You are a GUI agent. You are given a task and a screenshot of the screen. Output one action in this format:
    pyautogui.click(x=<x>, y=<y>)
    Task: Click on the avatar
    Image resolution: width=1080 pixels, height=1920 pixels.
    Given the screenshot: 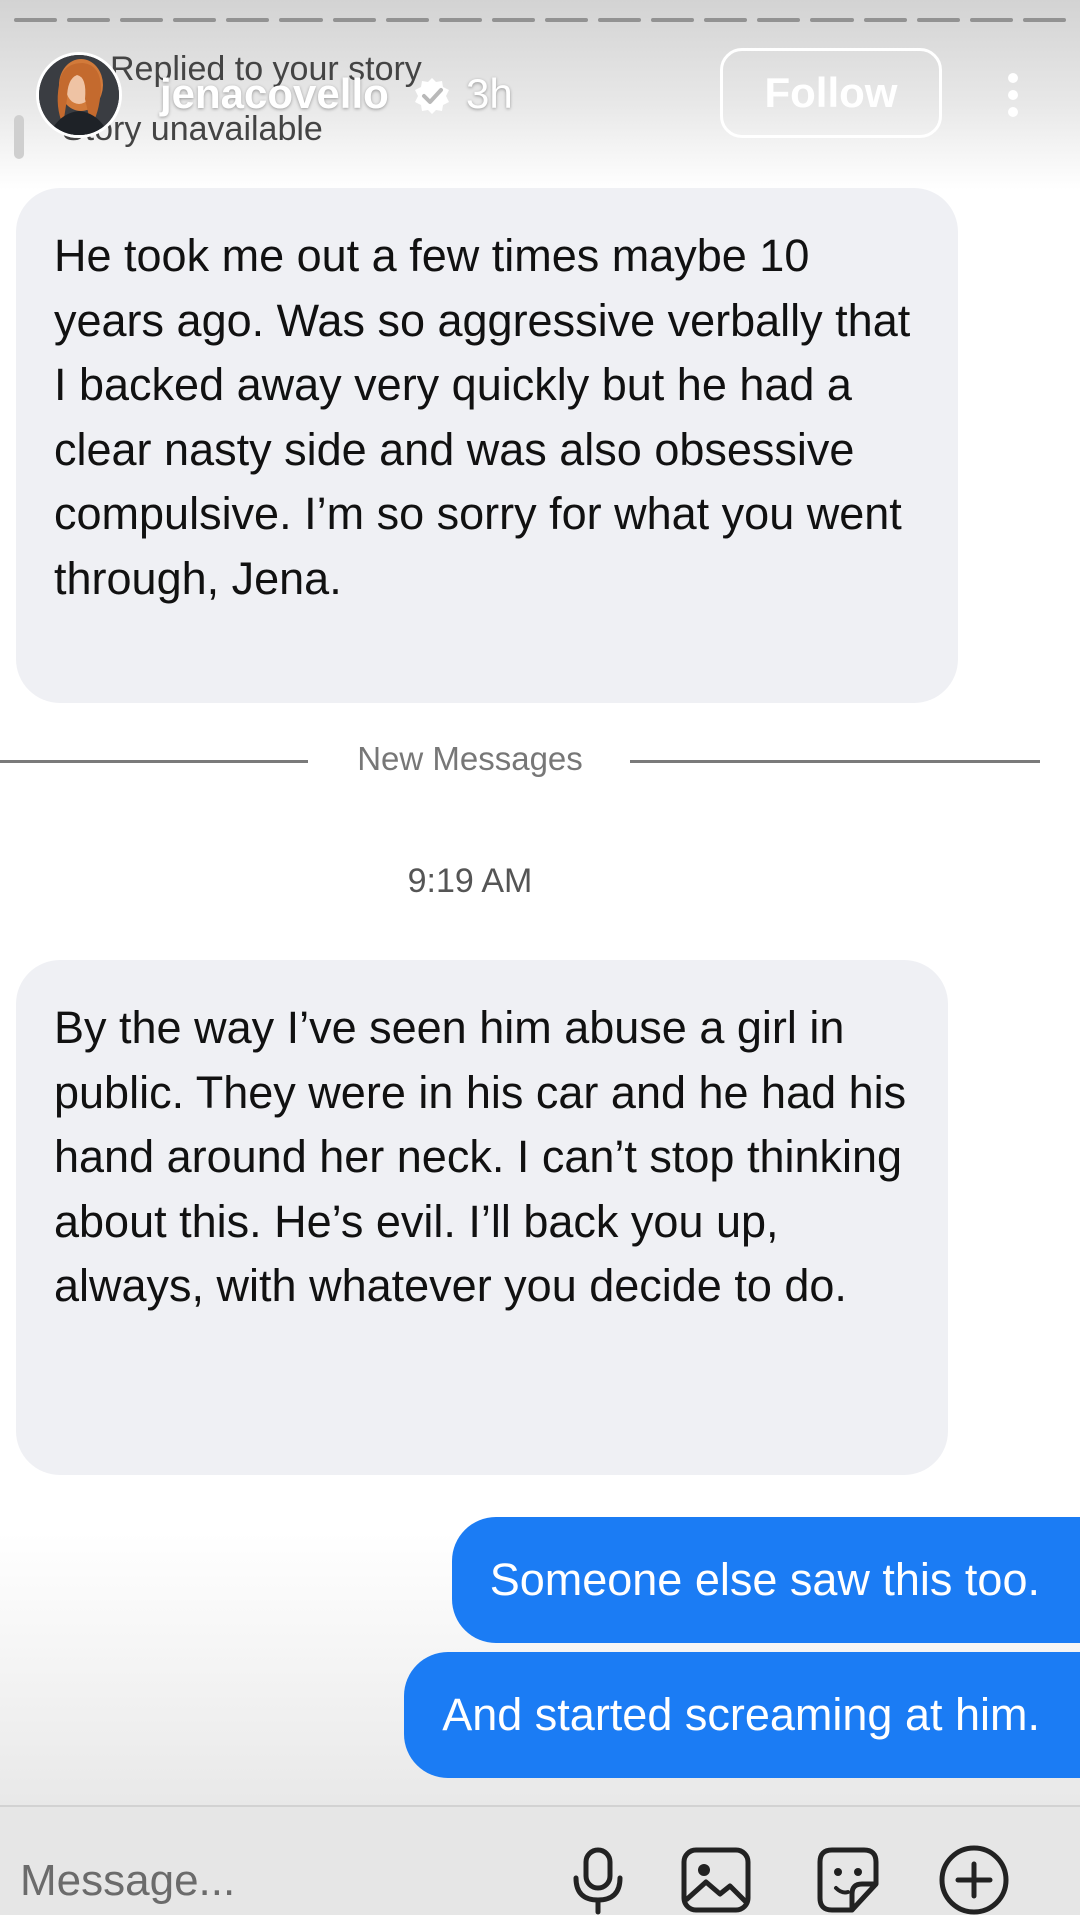 What is the action you would take?
    pyautogui.click(x=79, y=95)
    